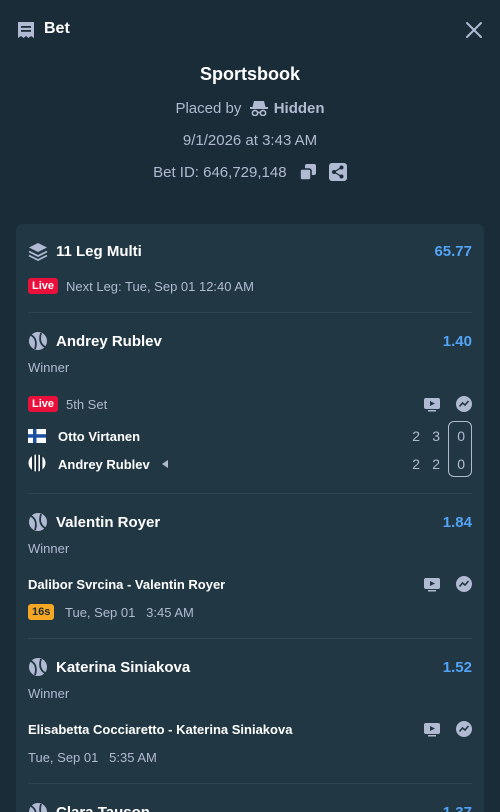 This screenshot has width=500, height=812. I want to click on serving-indicator-icon, so click(165, 464).